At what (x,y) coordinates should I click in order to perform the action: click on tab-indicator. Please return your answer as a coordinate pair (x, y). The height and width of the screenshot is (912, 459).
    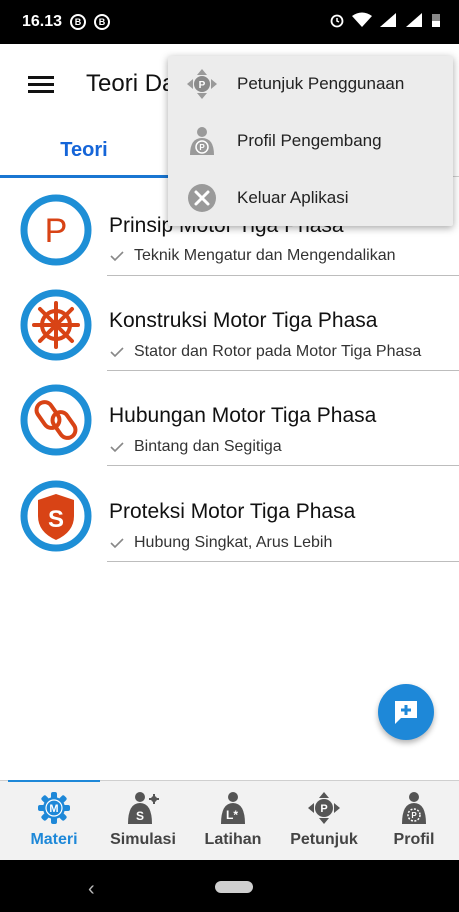
    Looking at the image, I should click on (84, 176).